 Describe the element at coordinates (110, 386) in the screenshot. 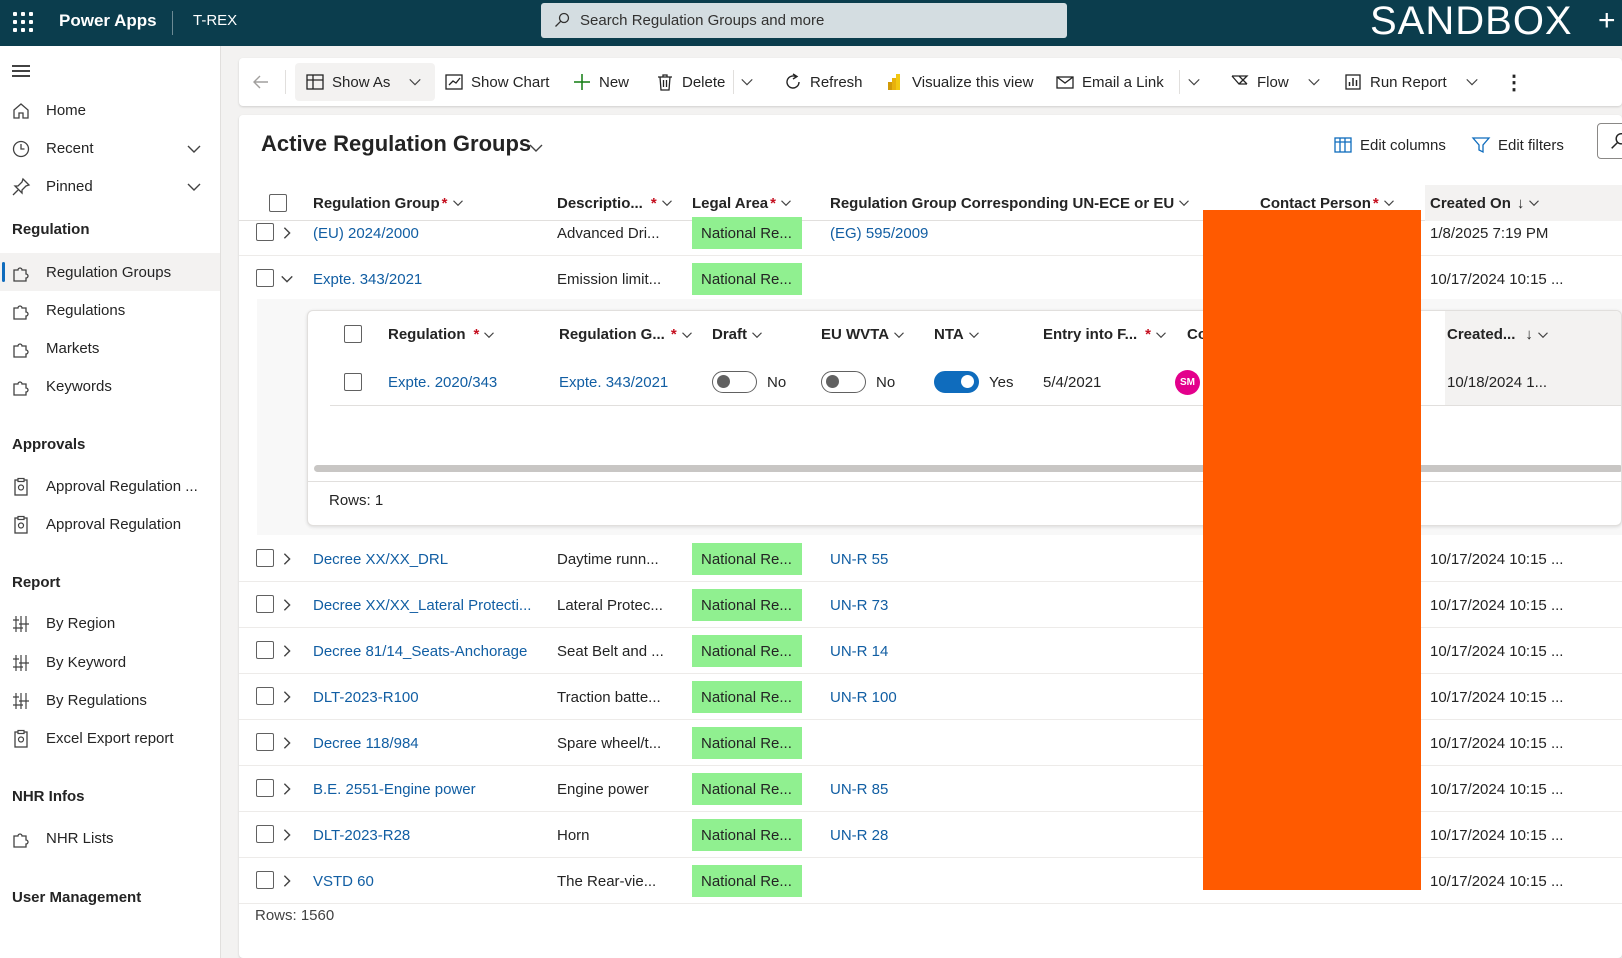

I see `sidebar-item-keywords: Keywords` at that location.